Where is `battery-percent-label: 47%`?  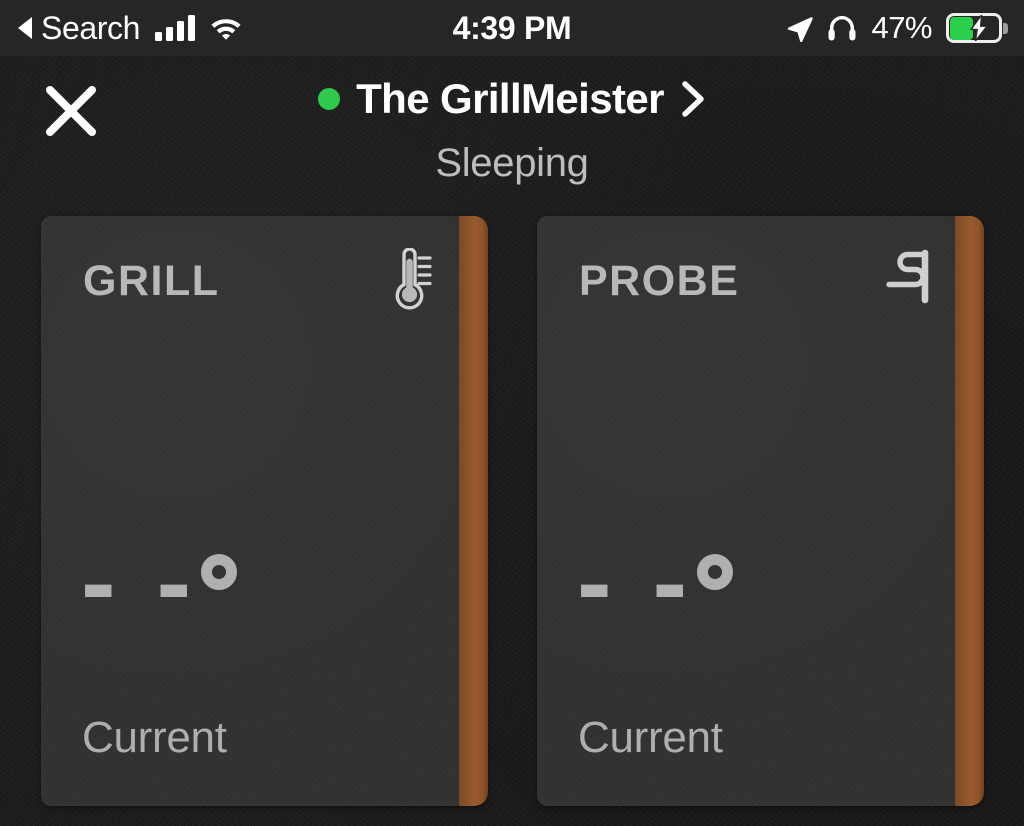
battery-percent-label: 47% is located at coordinates (901, 27).